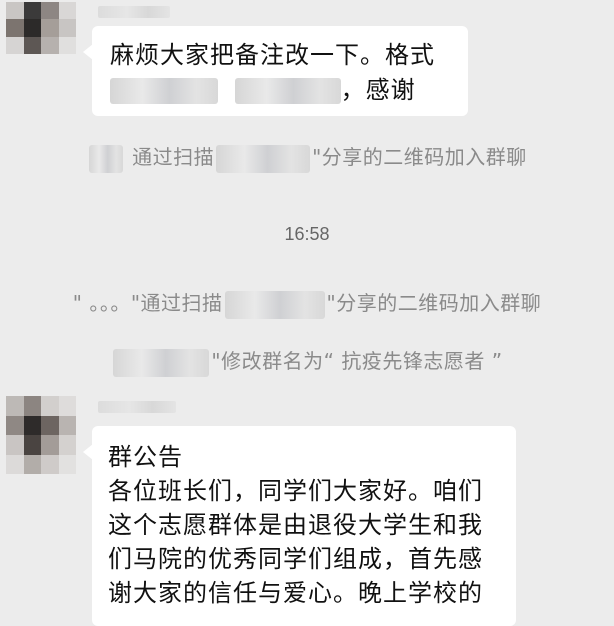  Describe the element at coordinates (295, 559) in the screenshot. I see `announcement-line: 们马院的优秀同学们组成，首先感` at that location.